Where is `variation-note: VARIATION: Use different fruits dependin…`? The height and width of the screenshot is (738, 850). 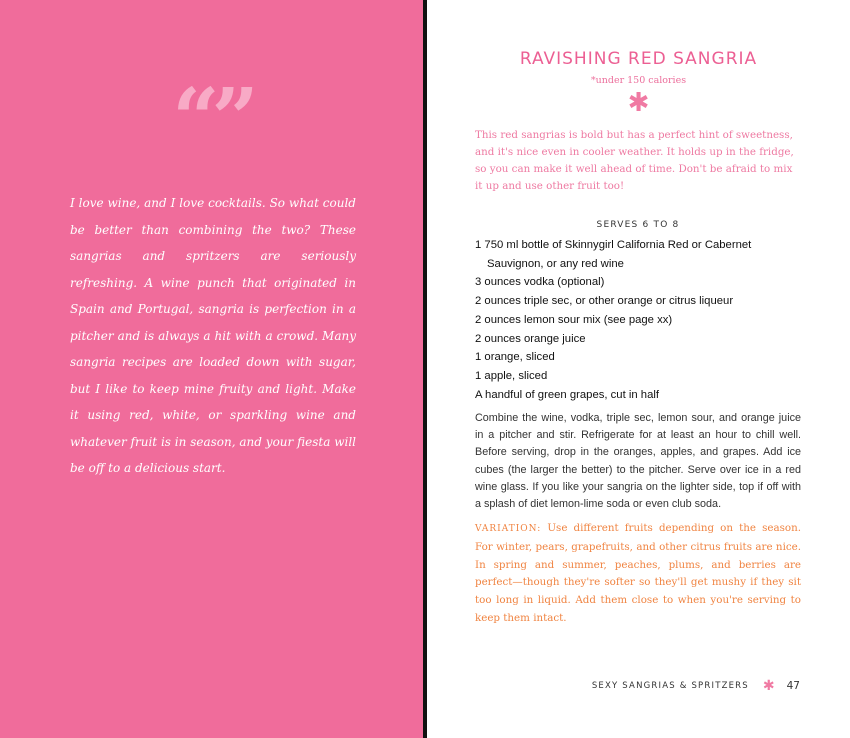
variation-note: VARIATION: Use different fruits dependin… is located at coordinates (638, 574).